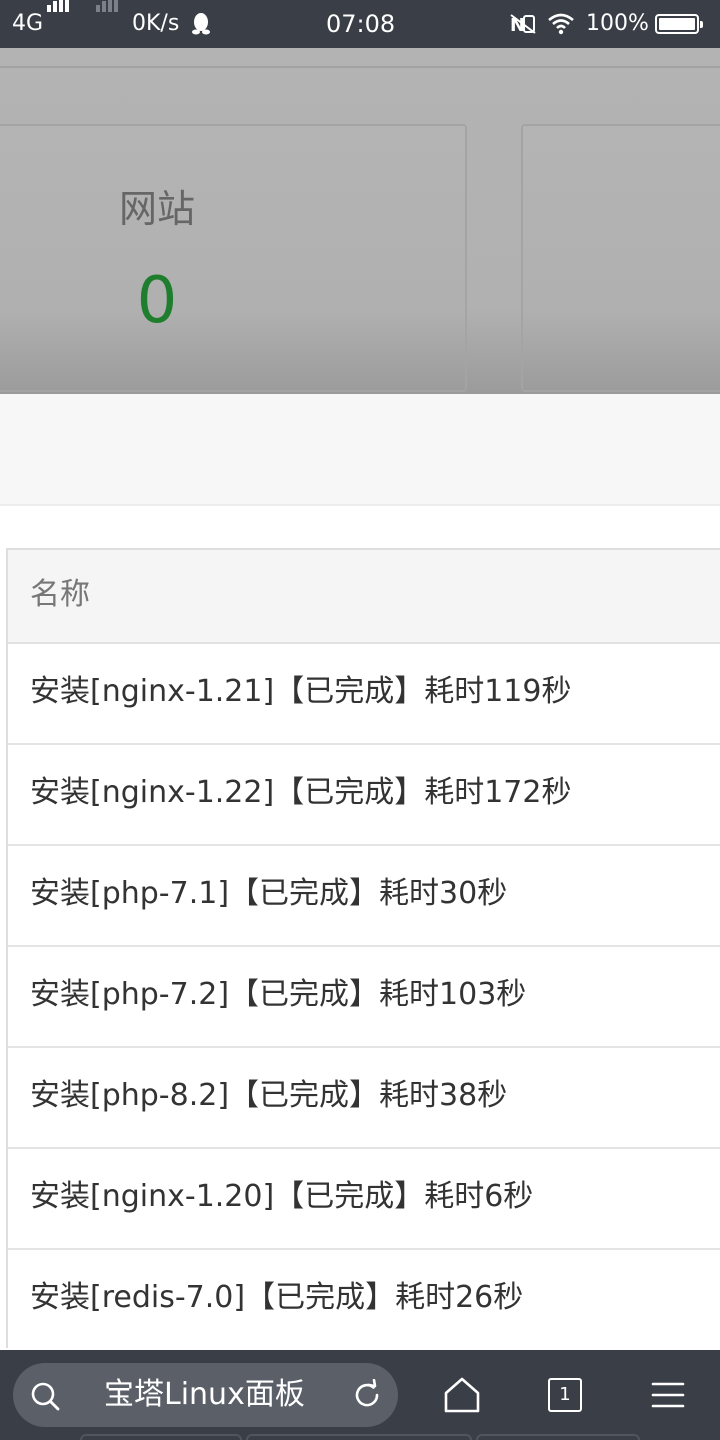  What do you see at coordinates (364, 997) in the screenshot?
I see `table-row: 安装[php-7.2]【已完成】耗时103秒` at bounding box center [364, 997].